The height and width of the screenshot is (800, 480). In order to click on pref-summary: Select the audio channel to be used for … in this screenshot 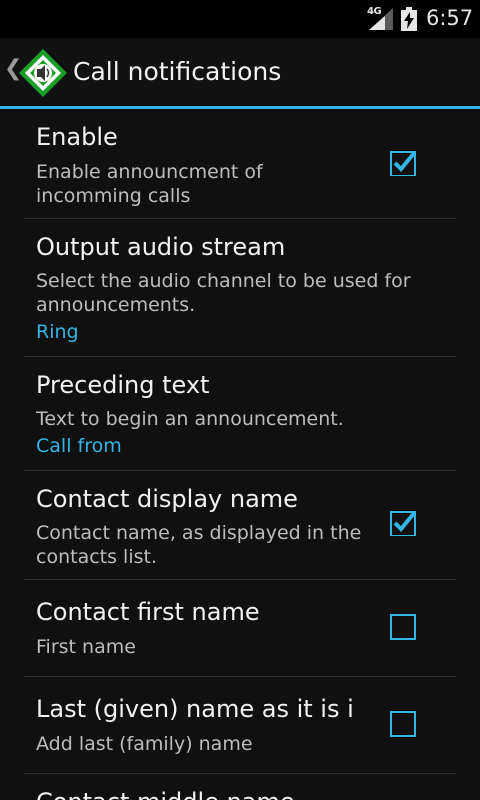, I will do `click(223, 293)`.